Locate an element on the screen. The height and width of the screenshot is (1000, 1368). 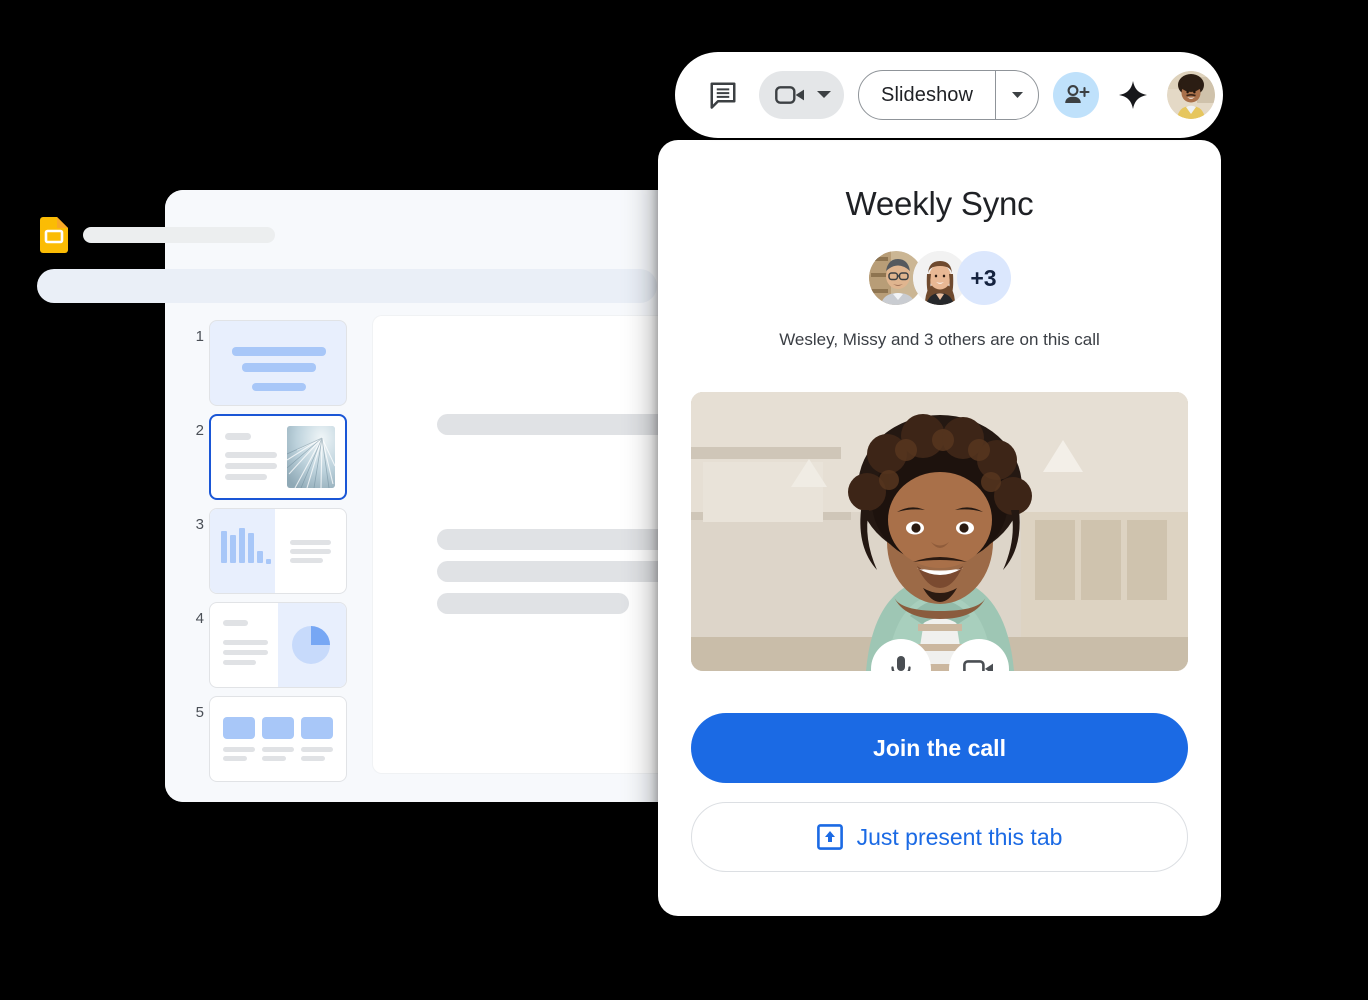
meet-toolbar: Slideshow is located at coordinates (949, 95).